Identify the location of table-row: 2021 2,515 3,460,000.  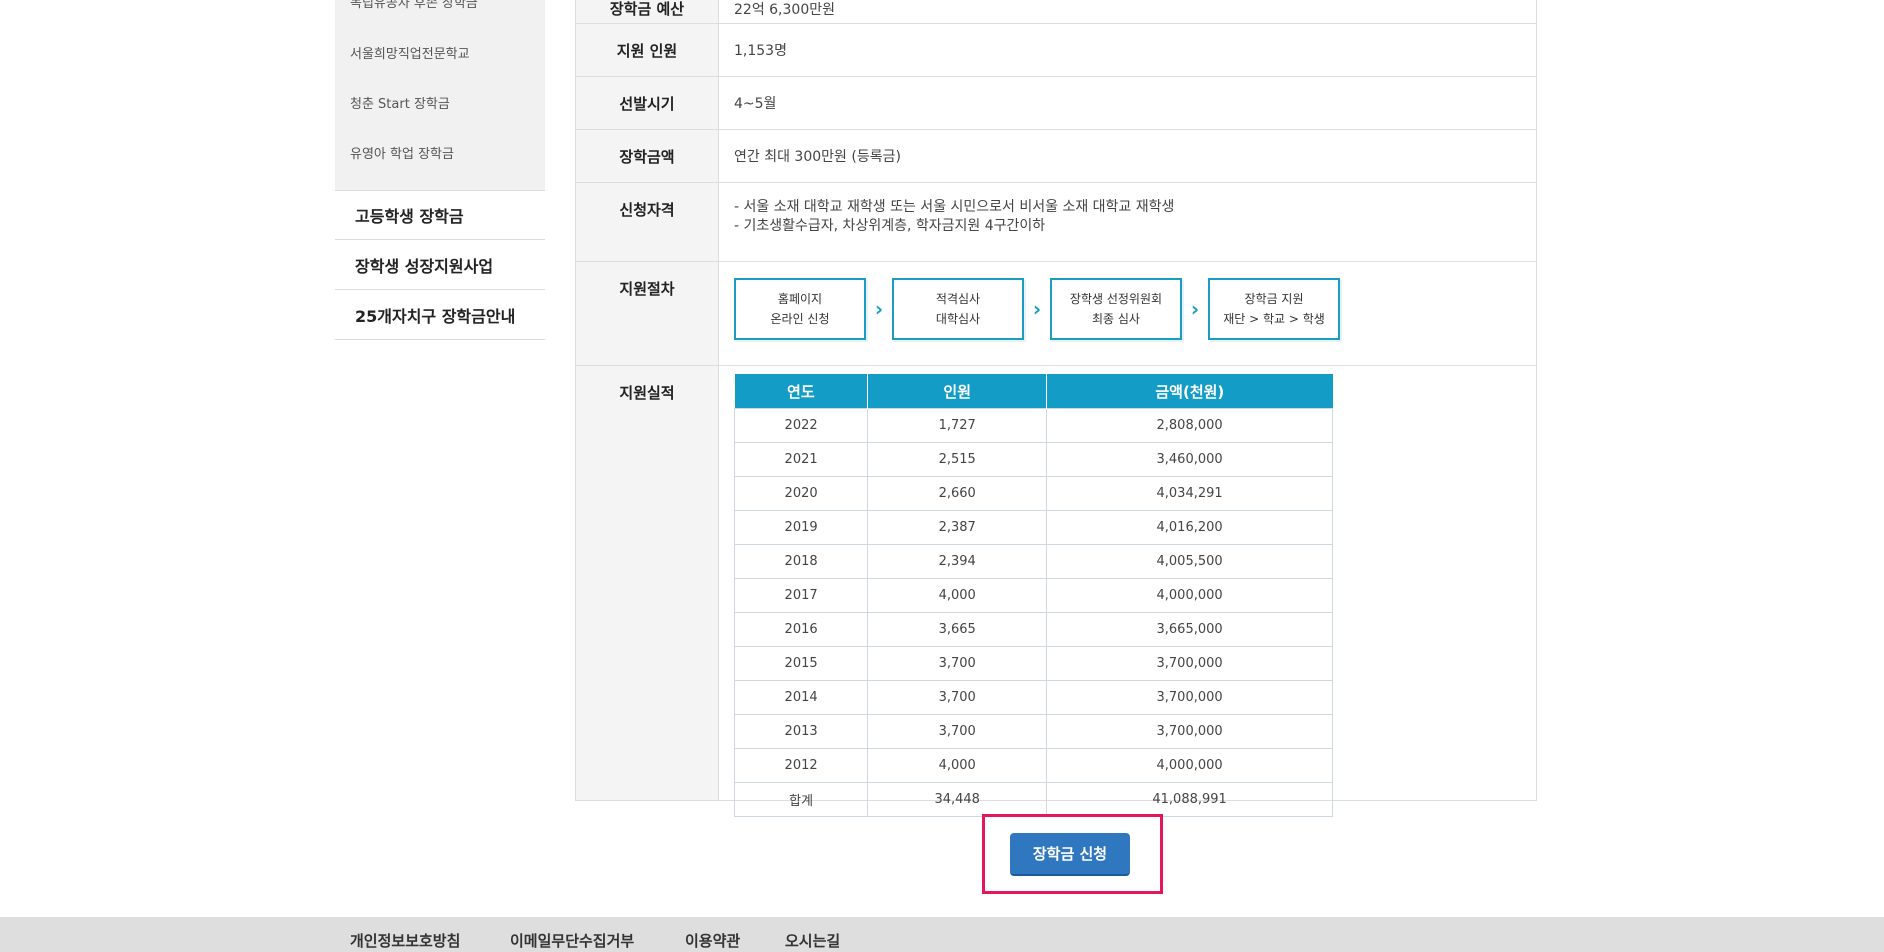
(1033, 459).